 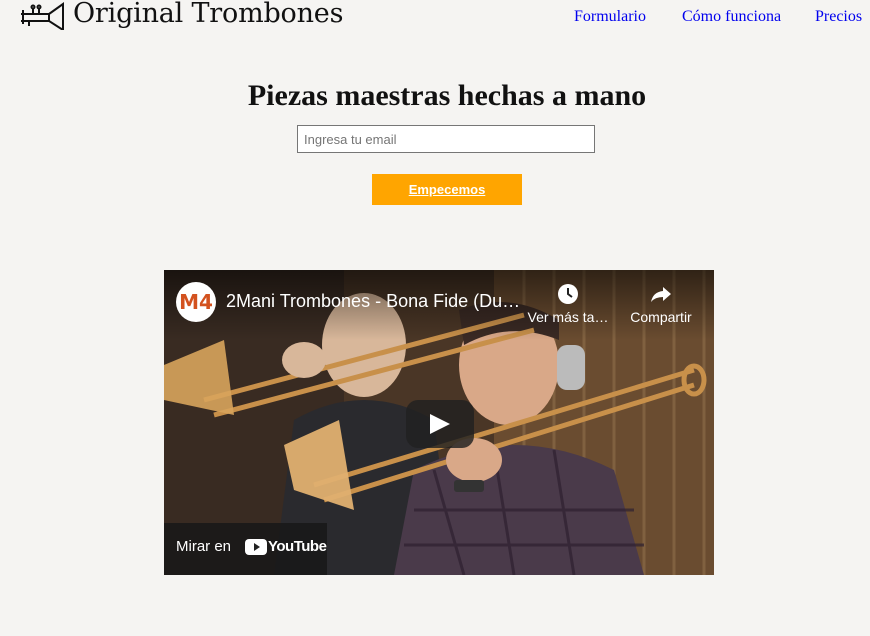 What do you see at coordinates (447, 189) in the screenshot?
I see `start-button: Empecemos` at bounding box center [447, 189].